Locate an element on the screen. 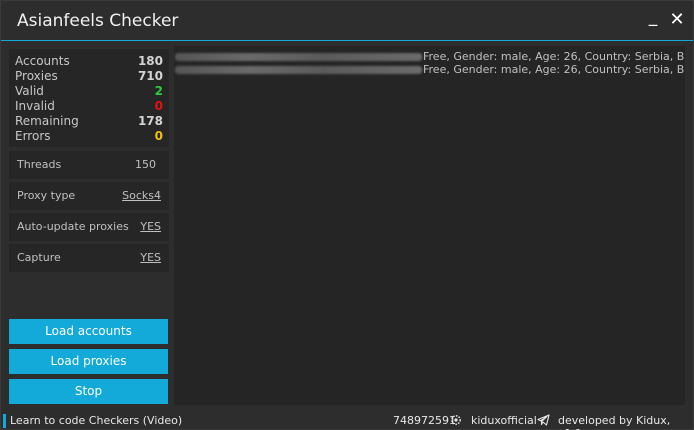 Image resolution: width=694 pixels, height=430 pixels. id-number: 748972591 is located at coordinates (424, 420).